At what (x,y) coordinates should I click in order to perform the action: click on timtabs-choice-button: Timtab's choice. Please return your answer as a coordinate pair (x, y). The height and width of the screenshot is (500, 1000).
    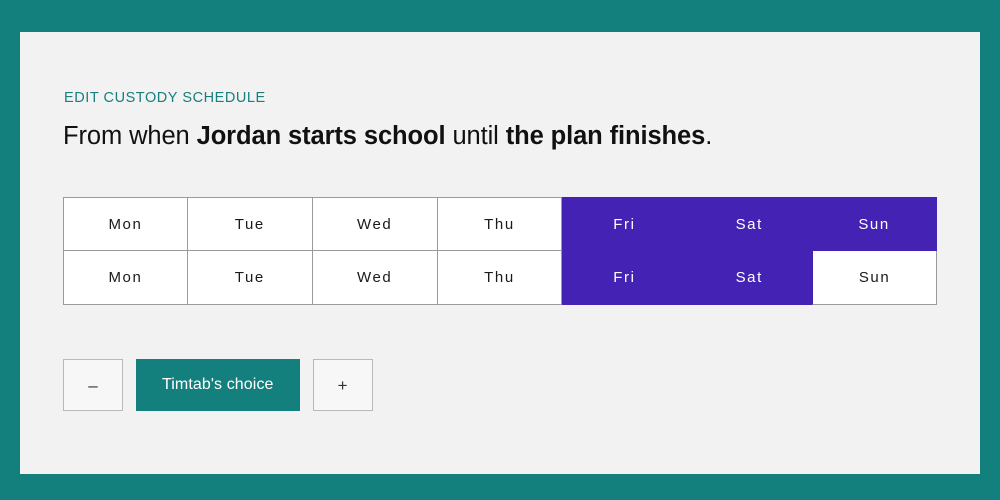
    Looking at the image, I should click on (218, 385).